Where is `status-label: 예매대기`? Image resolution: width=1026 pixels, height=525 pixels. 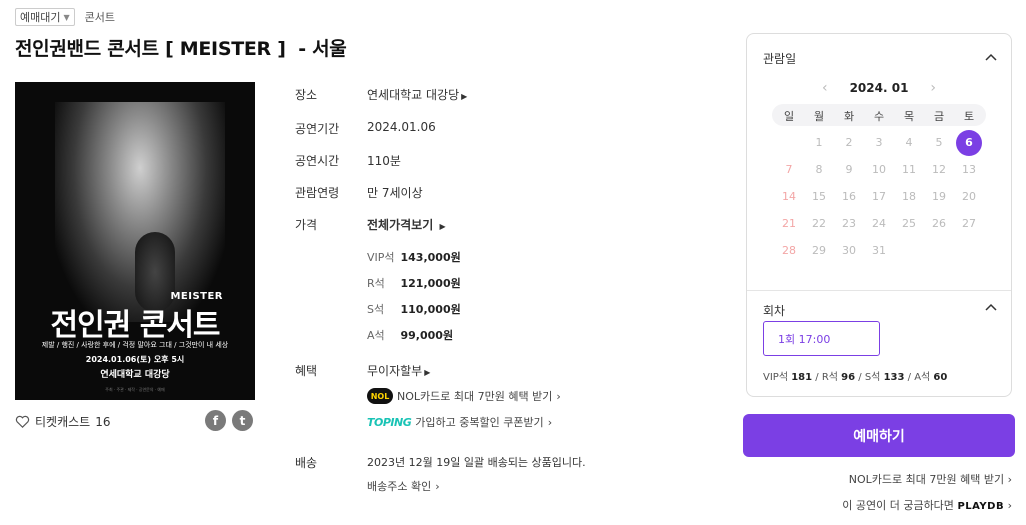 status-label: 예매대기 is located at coordinates (40, 17).